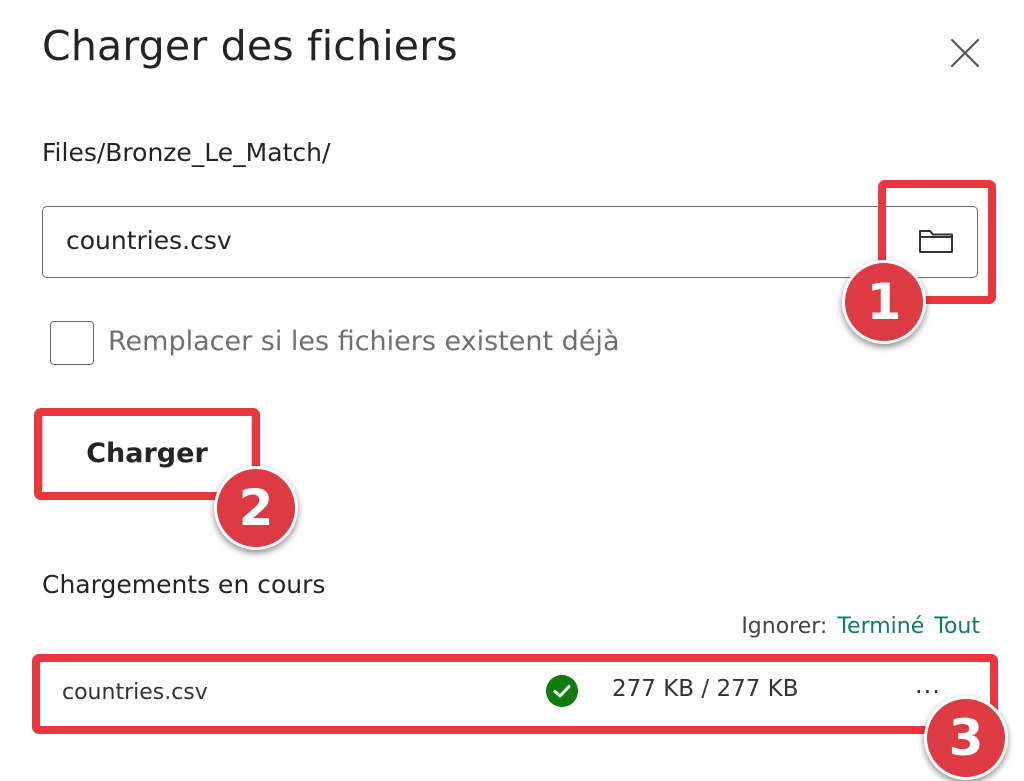 The width and height of the screenshot is (1024, 781). I want to click on overwrite-checkbox-label: Remplacer si les fichiers existent déjà, so click(364, 341).